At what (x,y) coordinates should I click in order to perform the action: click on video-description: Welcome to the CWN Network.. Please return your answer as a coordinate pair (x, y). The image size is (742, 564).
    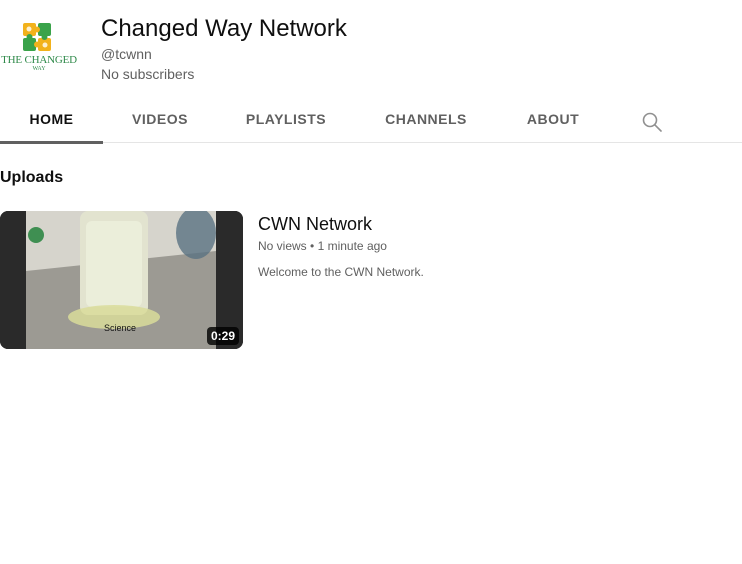
    Looking at the image, I should click on (341, 272).